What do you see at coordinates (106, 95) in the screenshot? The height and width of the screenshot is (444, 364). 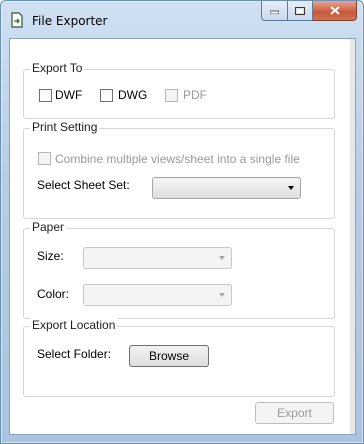 I see `dwg-checkbox` at bounding box center [106, 95].